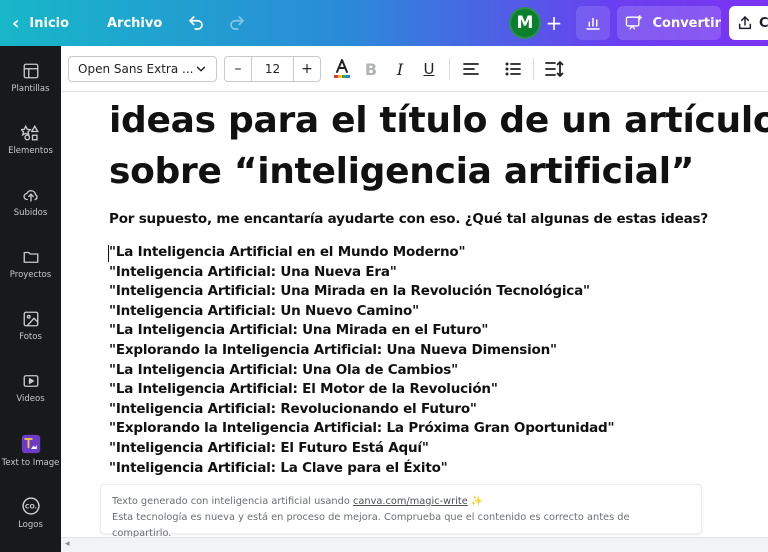 The image size is (768, 552). I want to click on list-item: "Inteligencia Artificial: Una Nueva Era", so click(253, 271).